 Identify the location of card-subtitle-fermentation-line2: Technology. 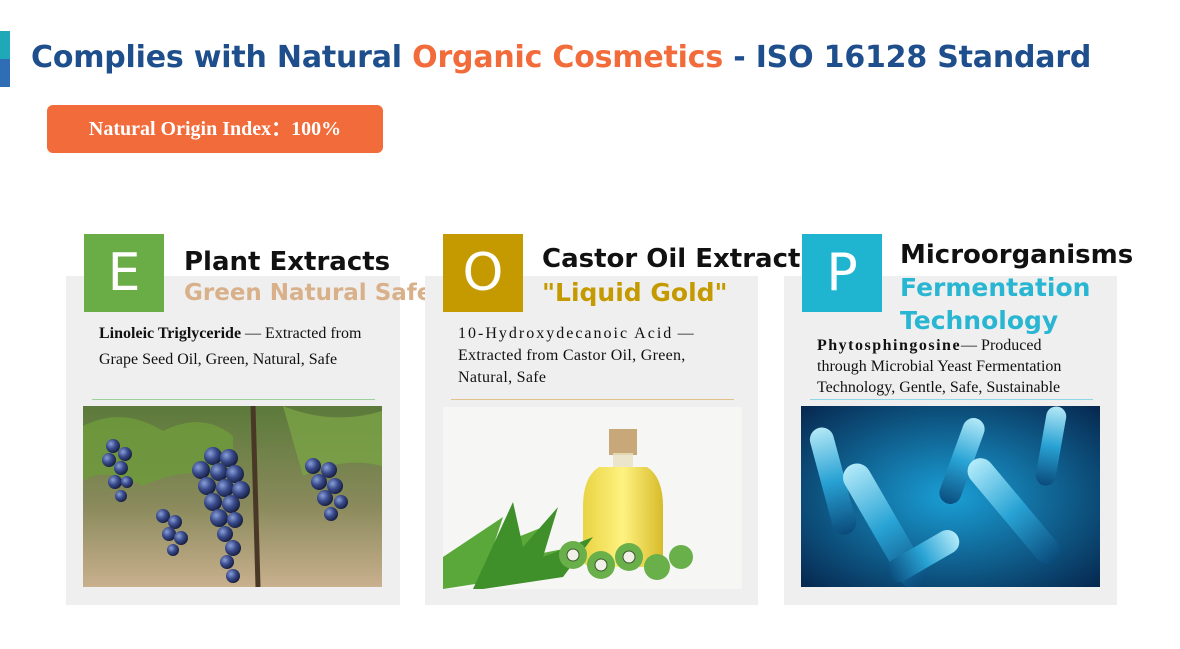
(979, 320).